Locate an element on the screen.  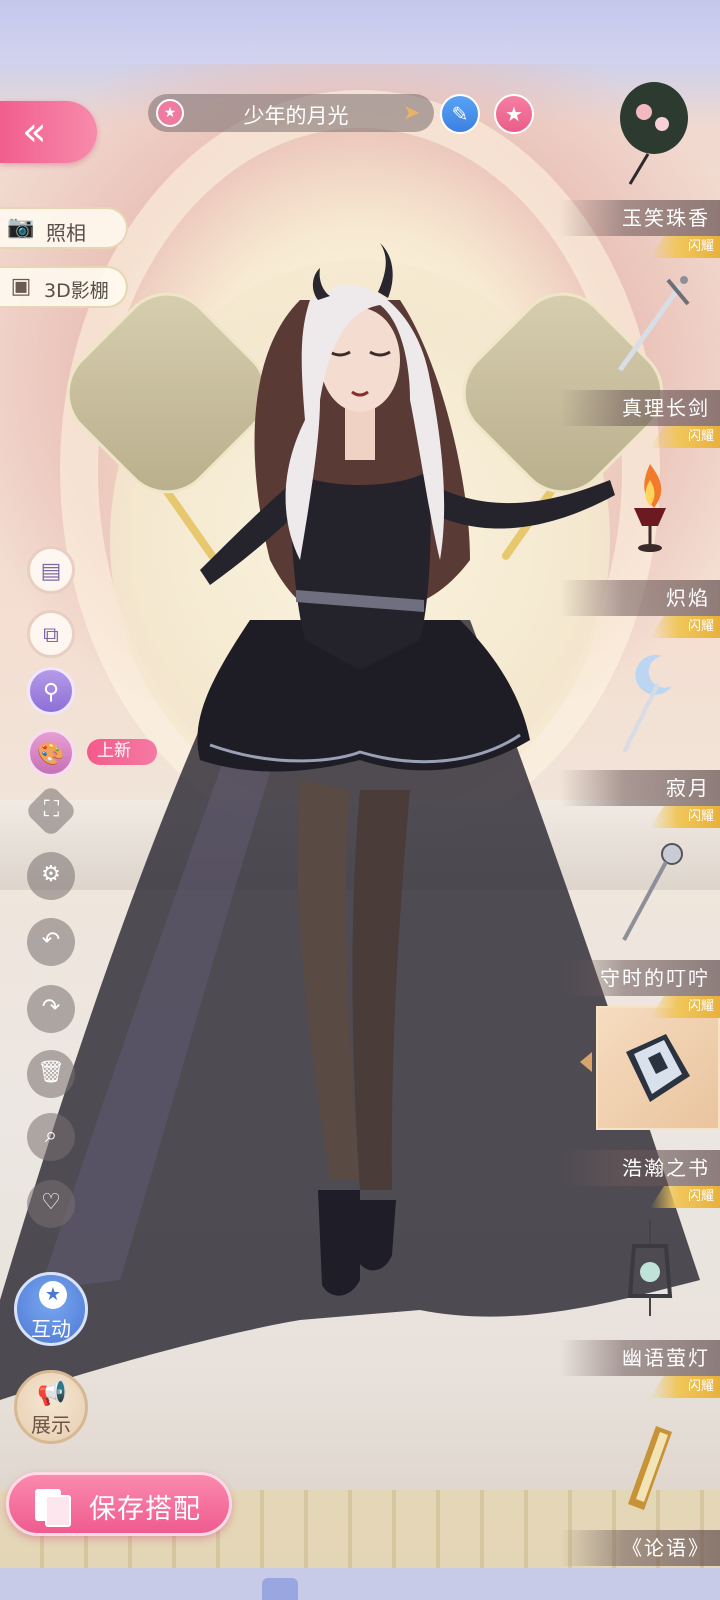
horn-left is located at coordinates (321, 284).